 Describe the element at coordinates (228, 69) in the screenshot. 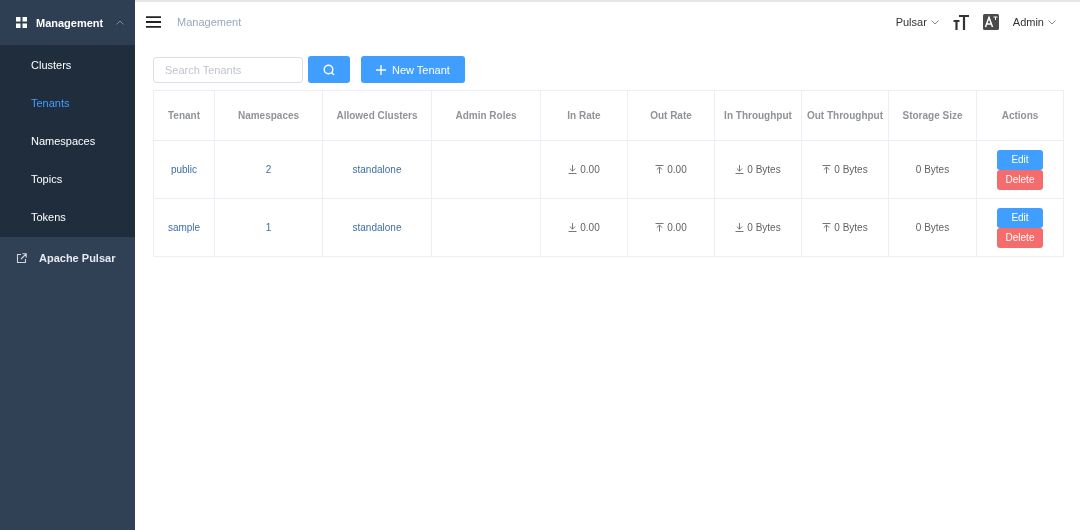

I see `search-field: Search Tenants` at that location.